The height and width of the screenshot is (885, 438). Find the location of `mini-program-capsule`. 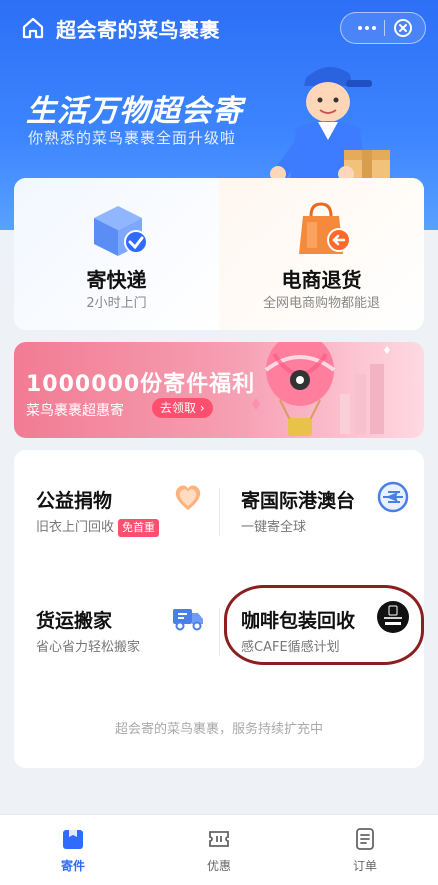

mini-program-capsule is located at coordinates (383, 28).